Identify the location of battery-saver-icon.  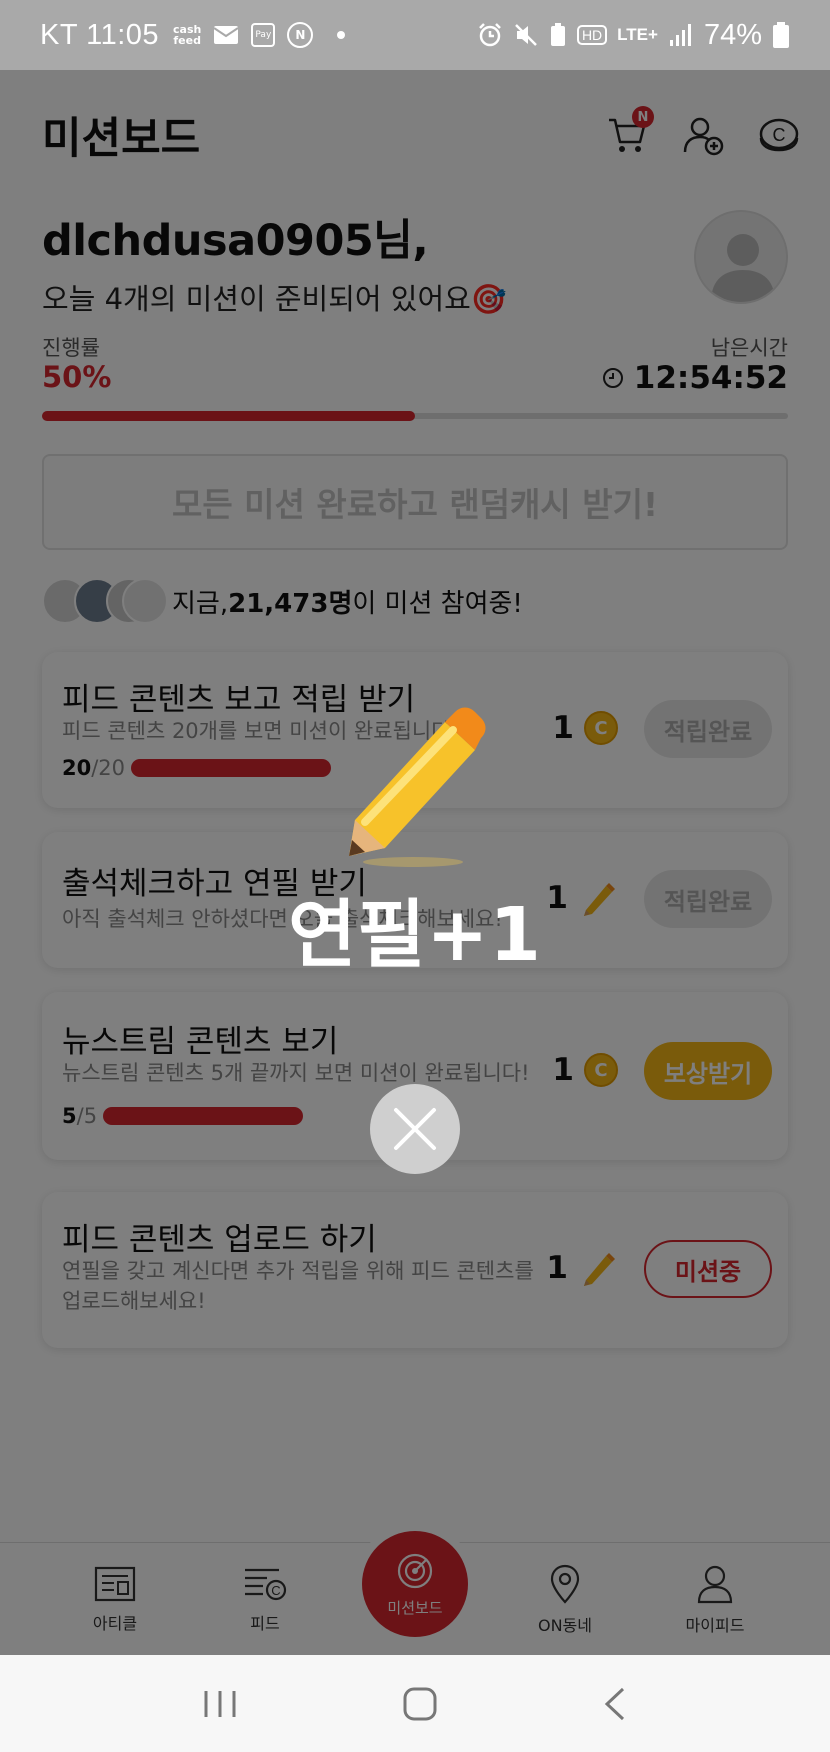
(557, 34).